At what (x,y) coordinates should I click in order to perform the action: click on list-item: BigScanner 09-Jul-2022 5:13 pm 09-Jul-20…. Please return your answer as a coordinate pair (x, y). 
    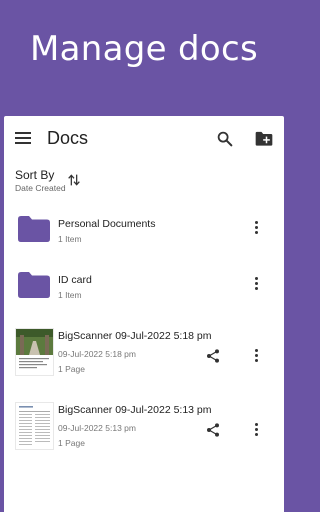
    Looking at the image, I should click on (144, 426).